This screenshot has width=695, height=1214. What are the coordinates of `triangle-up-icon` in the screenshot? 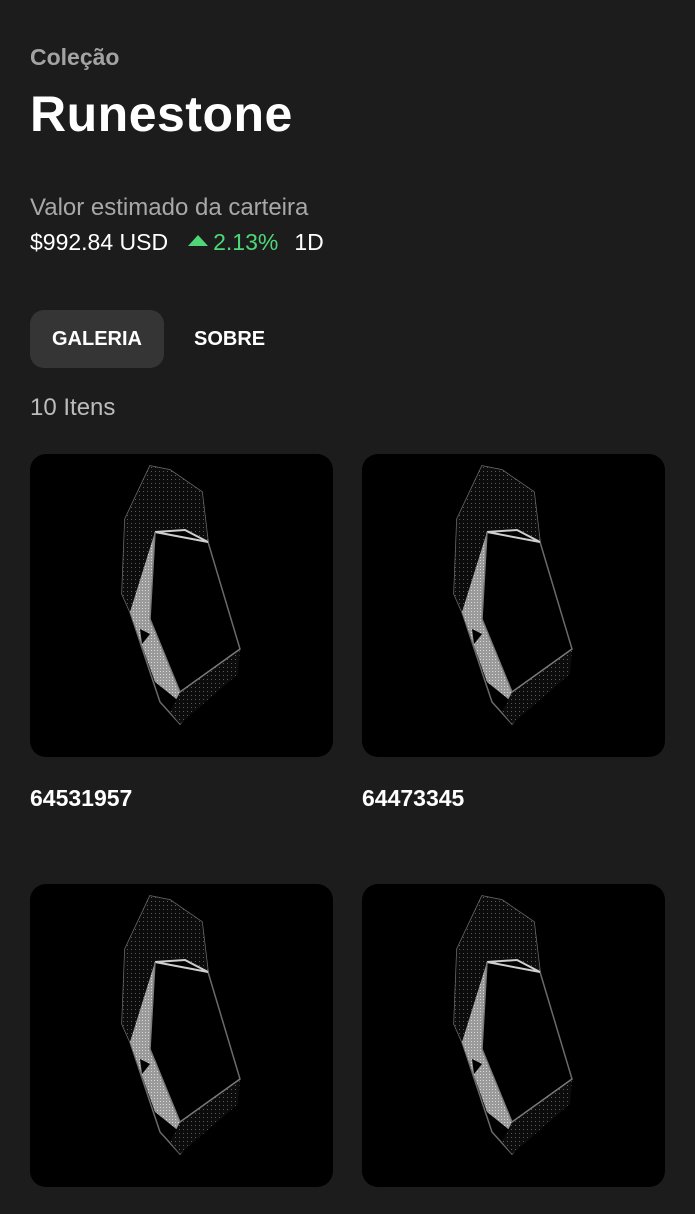 It's located at (198, 240).